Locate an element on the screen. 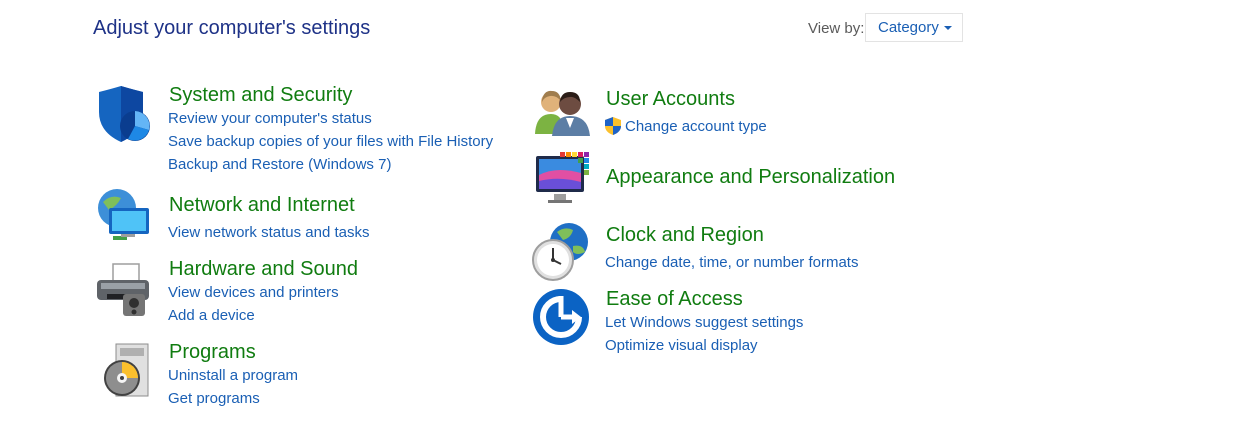 This screenshot has width=1239, height=437. ease-of-access-icon is located at coordinates (562, 318).